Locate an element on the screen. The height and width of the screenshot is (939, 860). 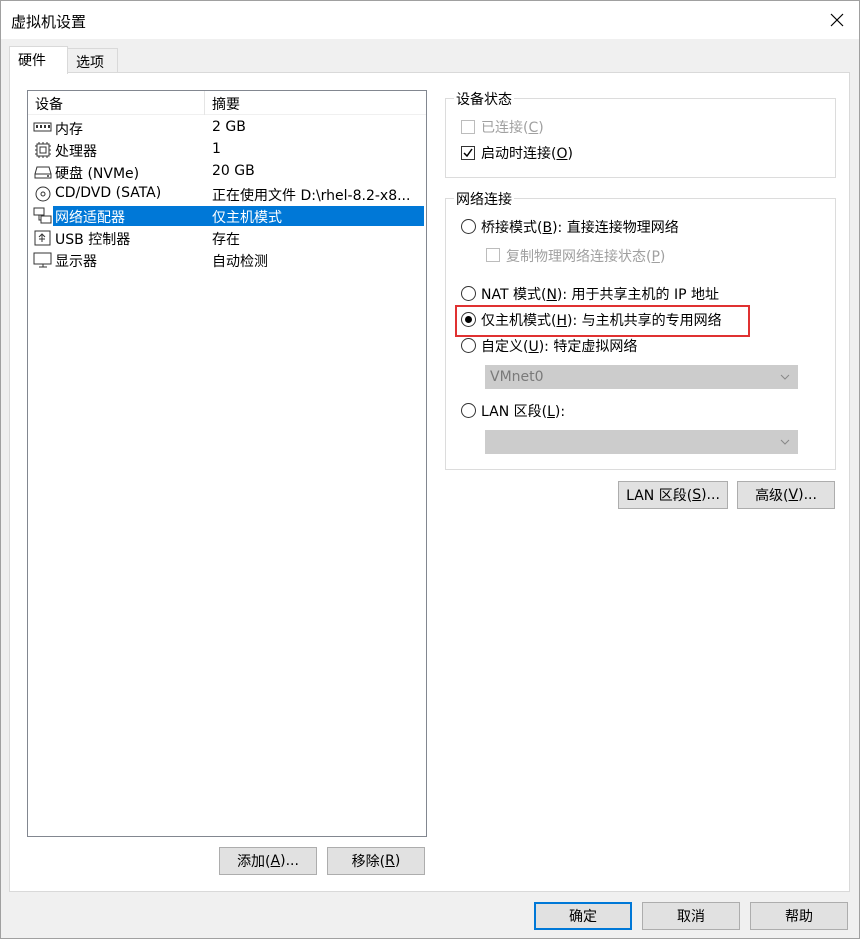
column-summary: 摘要 is located at coordinates (226, 104).